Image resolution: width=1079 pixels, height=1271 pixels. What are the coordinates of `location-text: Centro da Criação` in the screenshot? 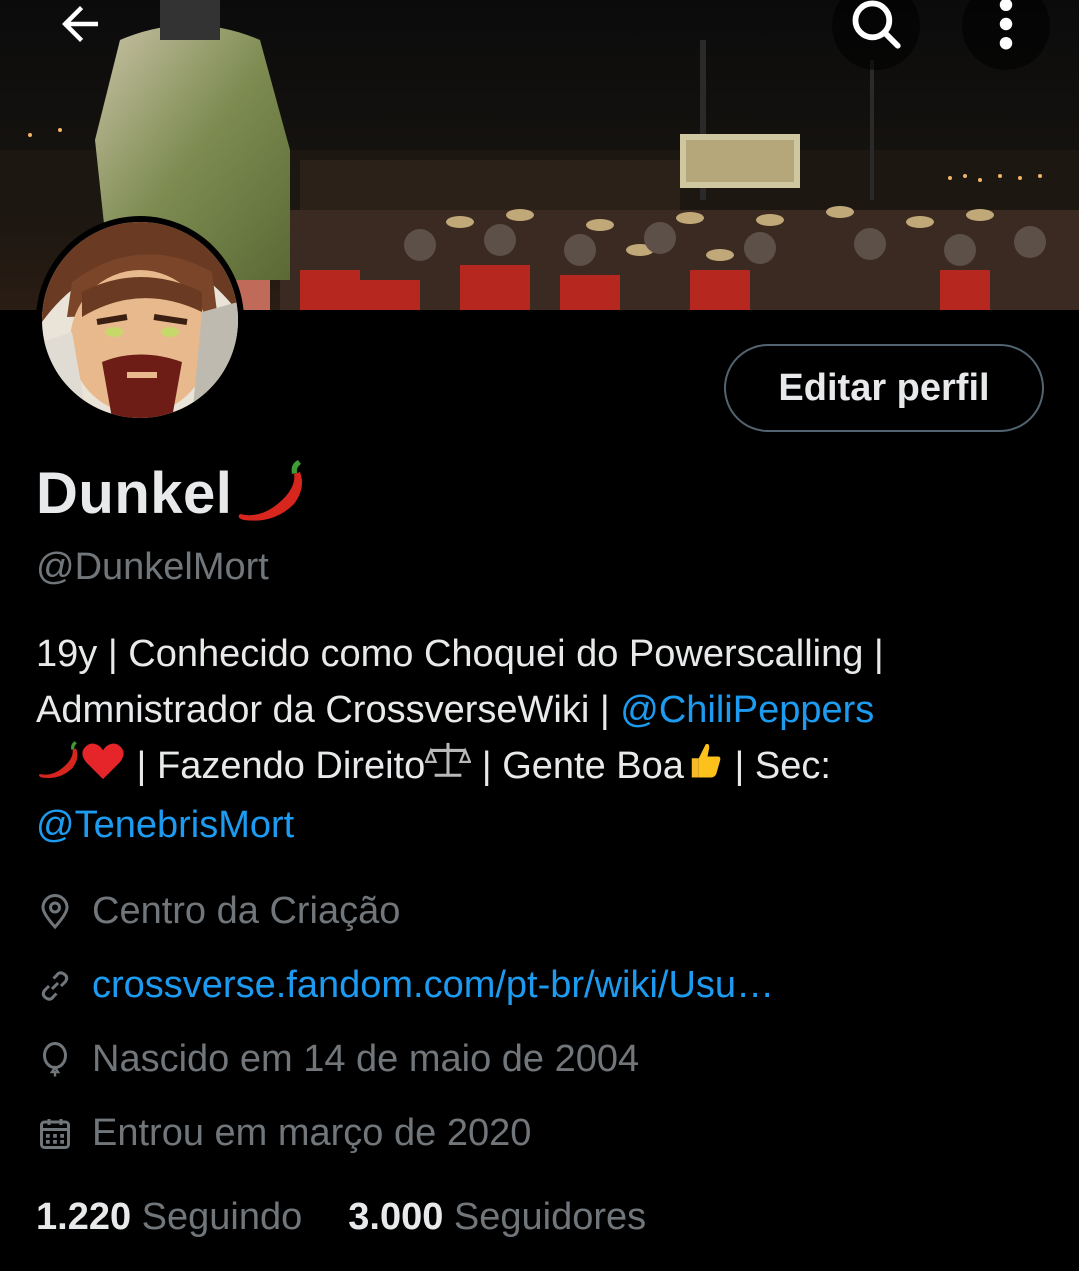 It's located at (246, 911).